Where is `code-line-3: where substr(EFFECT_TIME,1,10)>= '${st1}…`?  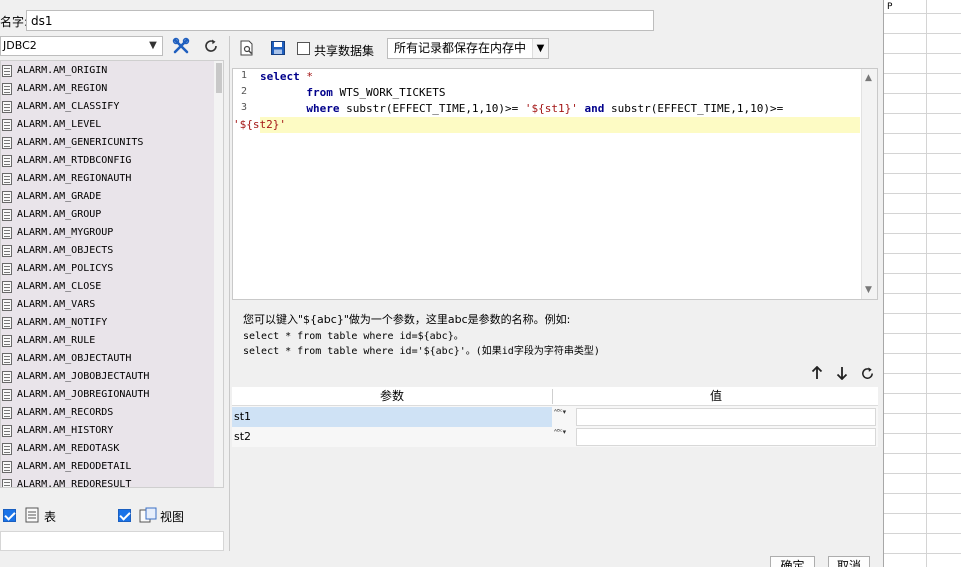 code-line-3: where substr(EFFECT_TIME,1,10)>= '${st1}… is located at coordinates (521, 109).